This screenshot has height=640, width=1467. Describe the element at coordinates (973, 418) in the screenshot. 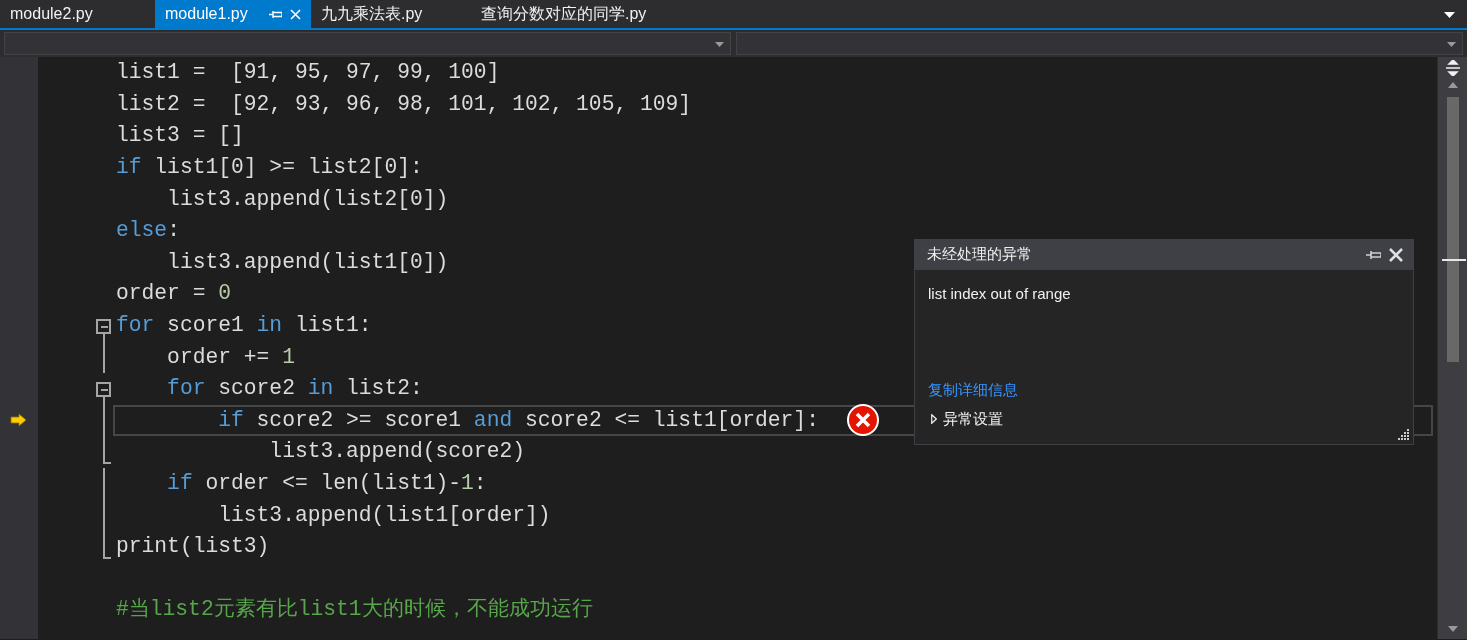

I see `exception-settings-toggle: 异常设置` at that location.